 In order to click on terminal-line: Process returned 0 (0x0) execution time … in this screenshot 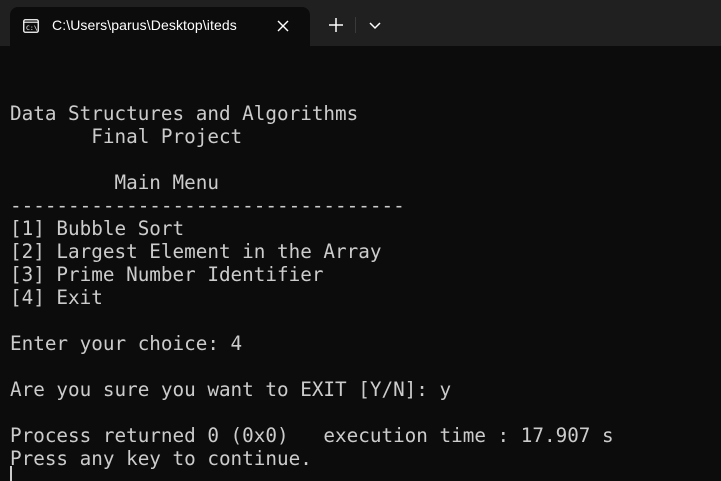, I will do `click(312, 435)`.